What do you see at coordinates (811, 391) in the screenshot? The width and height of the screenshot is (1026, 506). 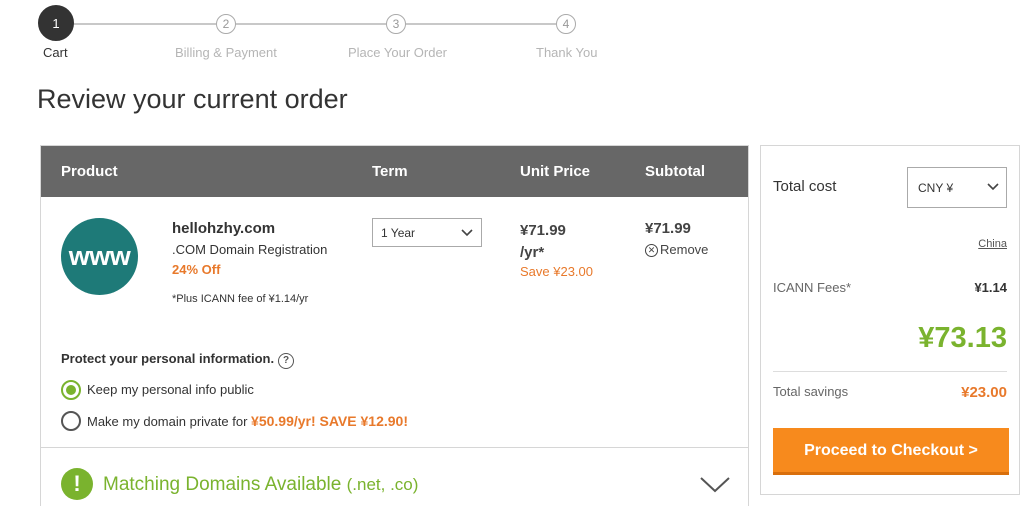 I see `total-savings-label: Total savings` at bounding box center [811, 391].